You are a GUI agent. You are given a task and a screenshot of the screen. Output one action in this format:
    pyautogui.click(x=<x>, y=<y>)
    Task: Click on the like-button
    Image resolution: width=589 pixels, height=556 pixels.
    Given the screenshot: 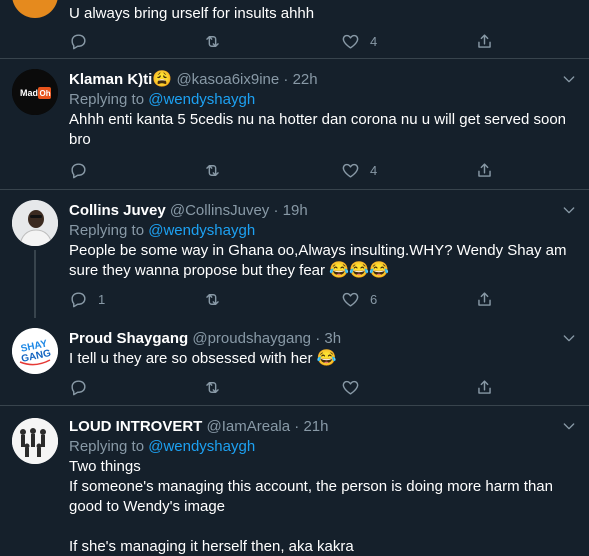 What is the action you would take?
    pyautogui.click(x=350, y=387)
    